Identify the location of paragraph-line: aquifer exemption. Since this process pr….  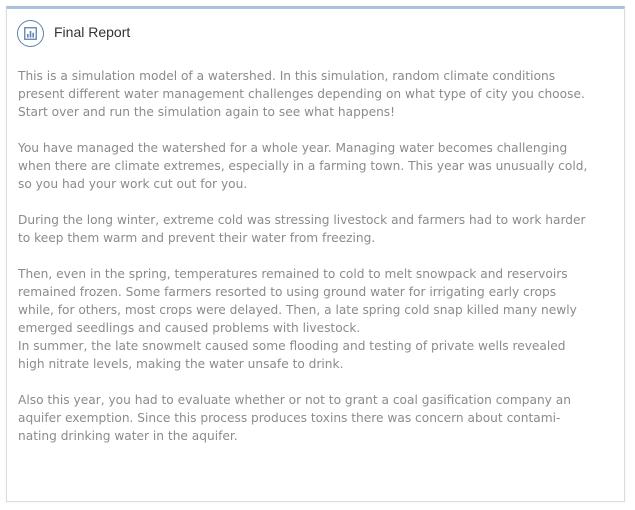
(289, 418).